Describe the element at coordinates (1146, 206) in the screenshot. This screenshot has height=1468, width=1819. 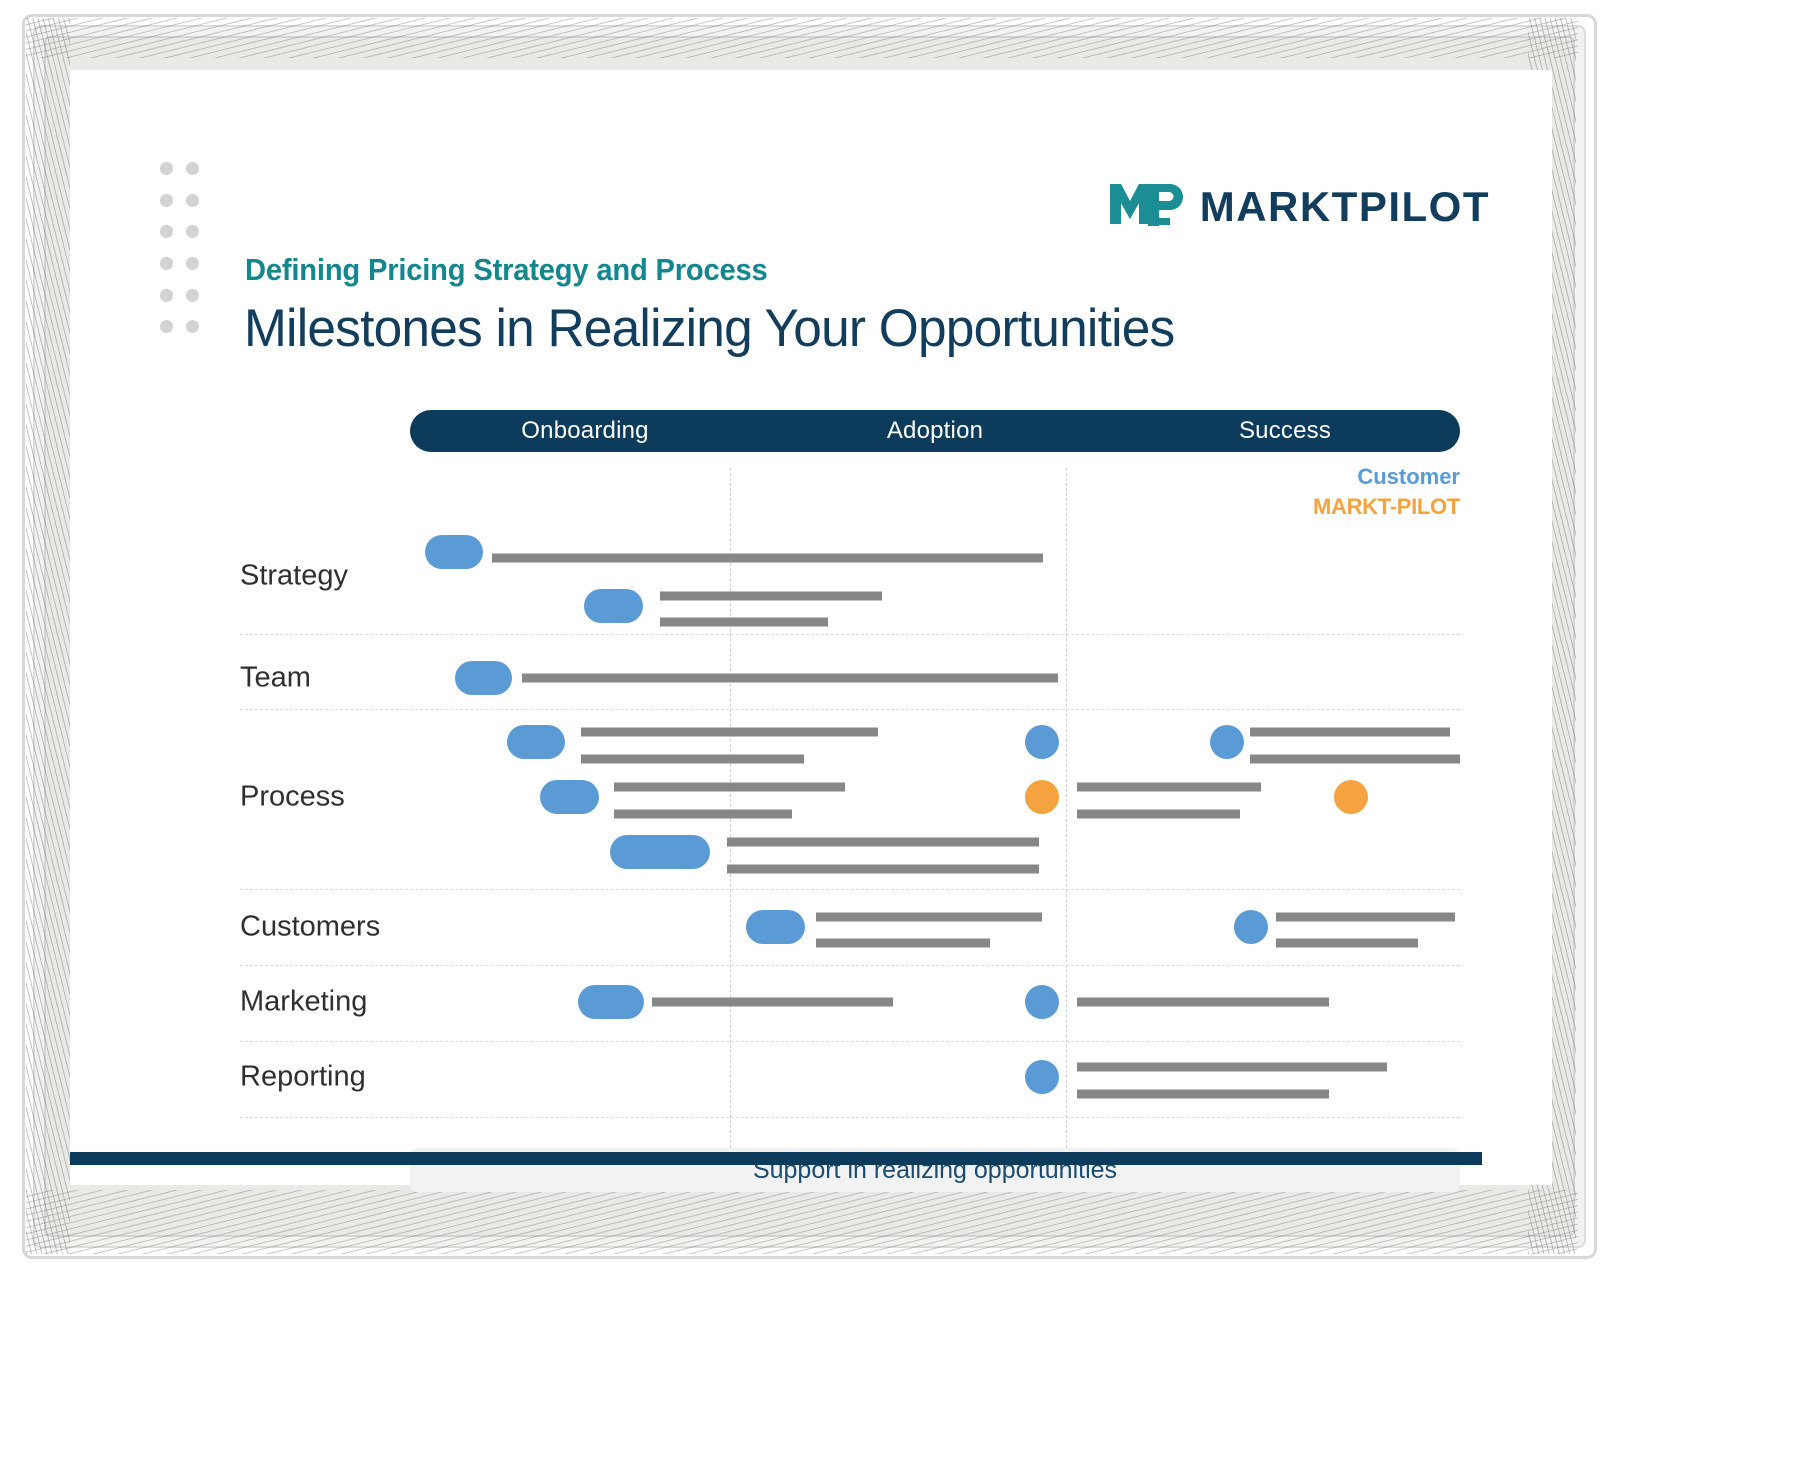
I see `mp-monogram-icon` at that location.